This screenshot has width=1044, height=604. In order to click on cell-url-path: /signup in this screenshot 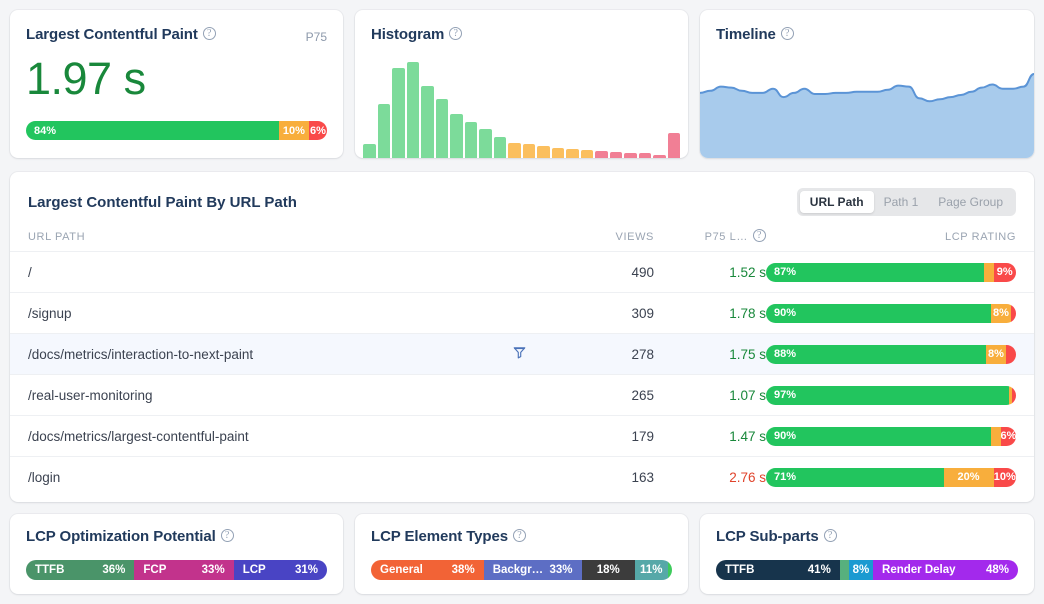, I will do `click(282, 313)`.